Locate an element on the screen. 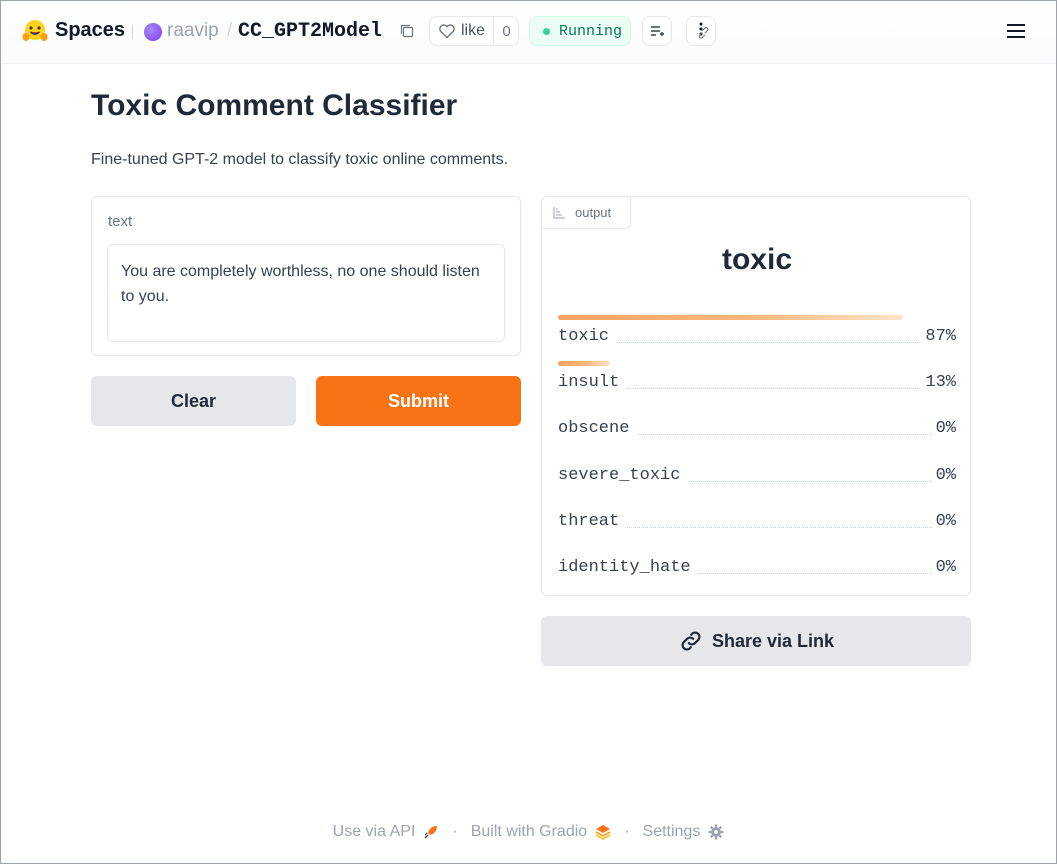  settings-label: Settings is located at coordinates (671, 831).